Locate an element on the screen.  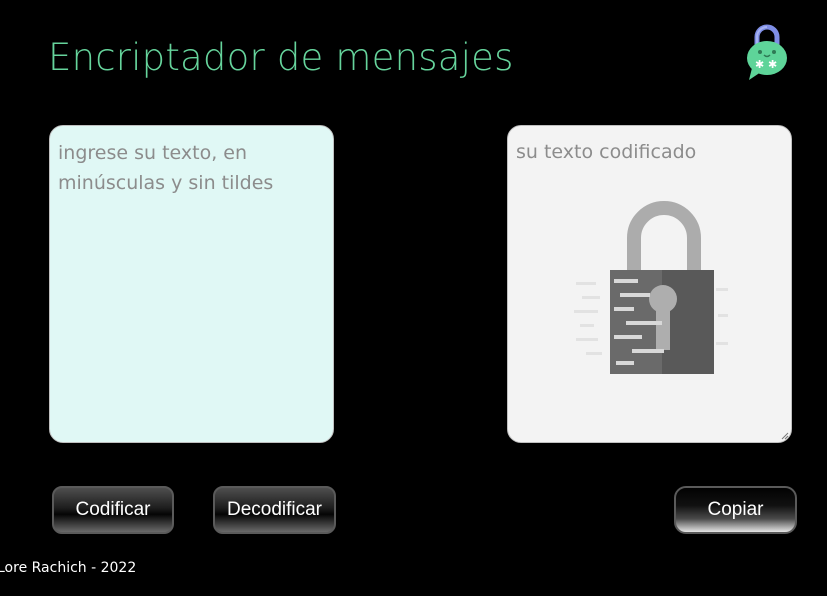
resize-grip-icon is located at coordinates (785, 436).